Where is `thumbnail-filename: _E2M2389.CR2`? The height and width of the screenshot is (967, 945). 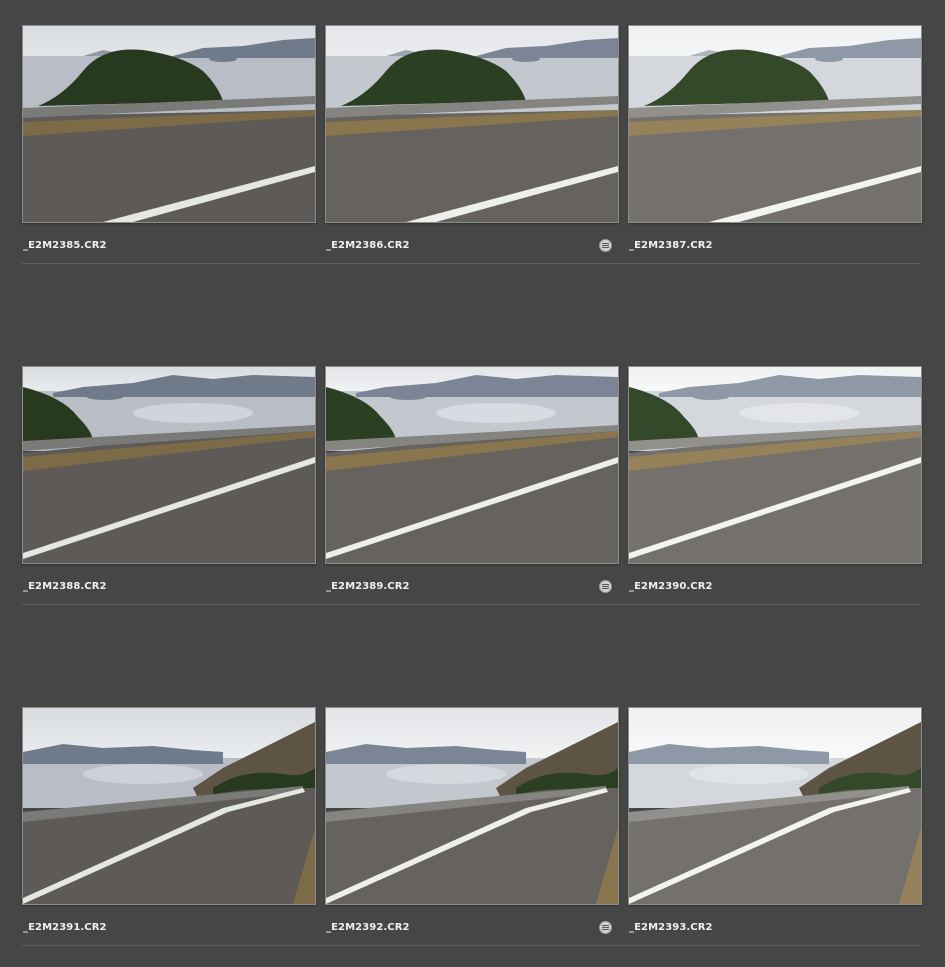
thumbnail-filename: _E2M2389.CR2 is located at coordinates (368, 586).